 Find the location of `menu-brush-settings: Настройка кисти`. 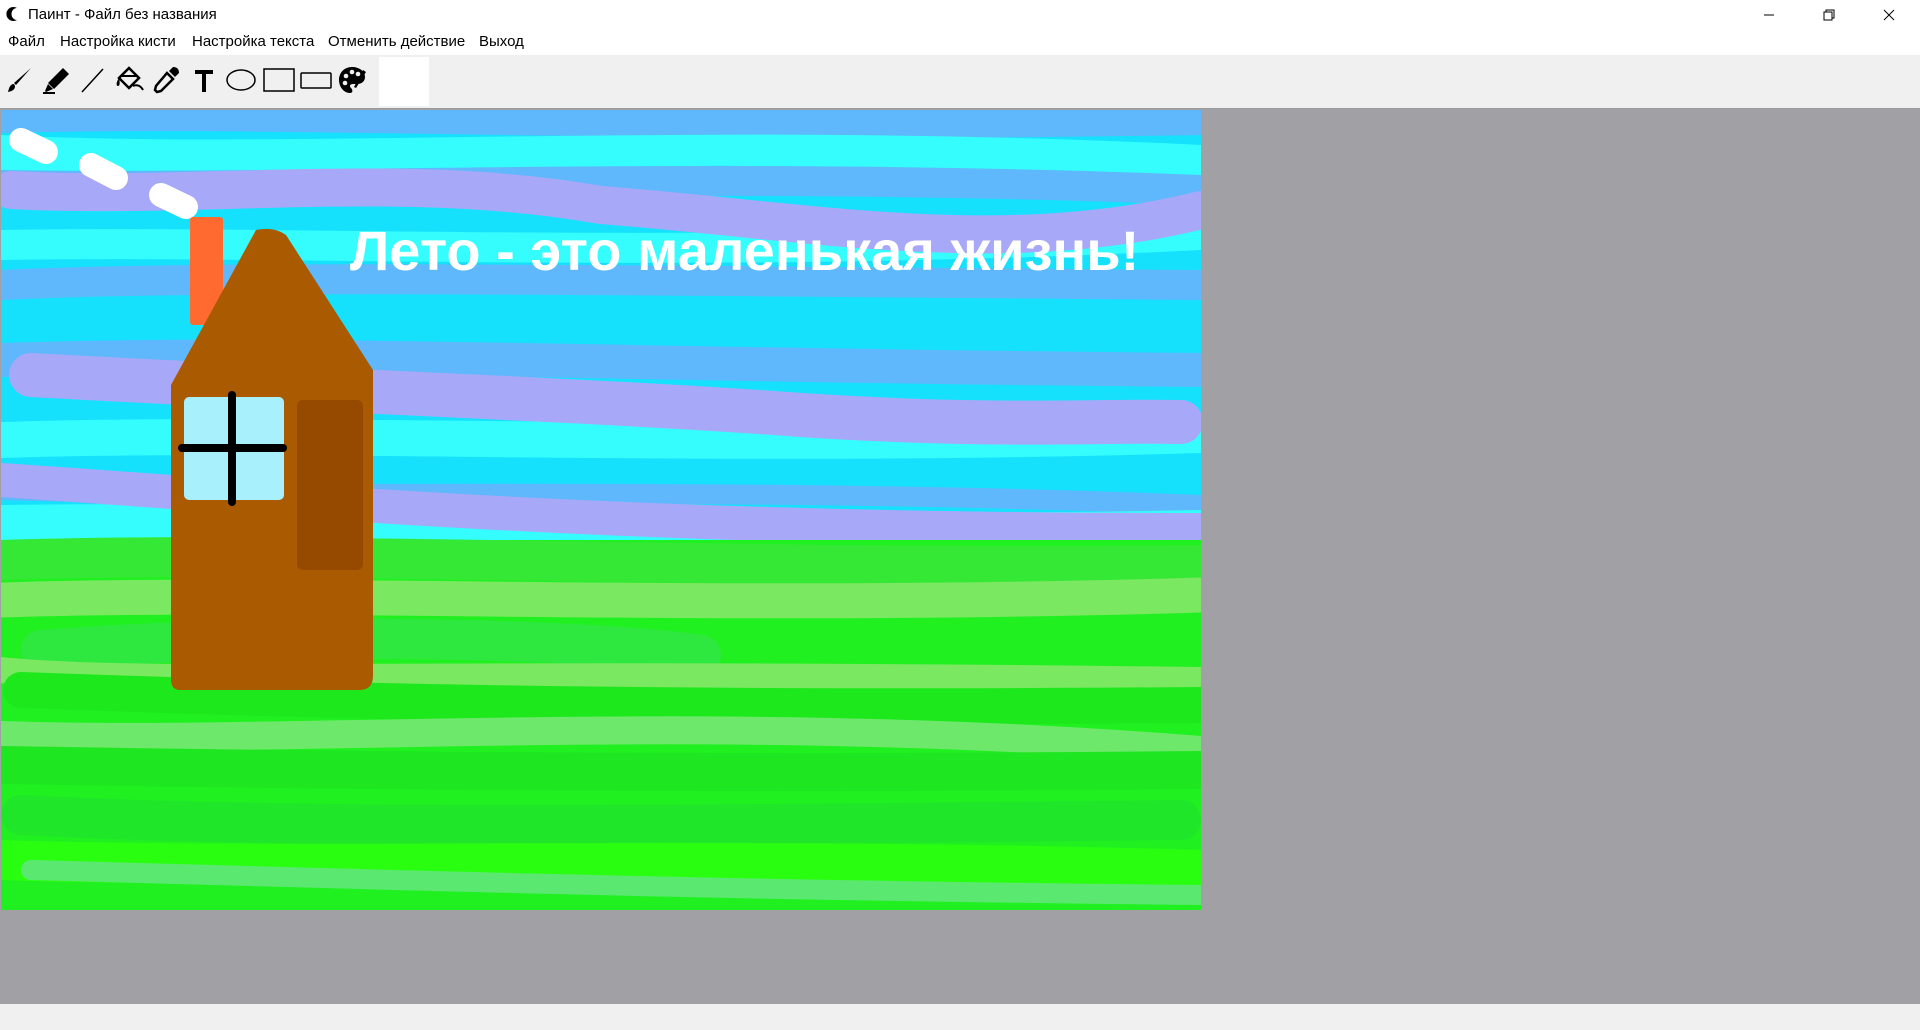

menu-brush-settings: Настройка кисти is located at coordinates (118, 41).